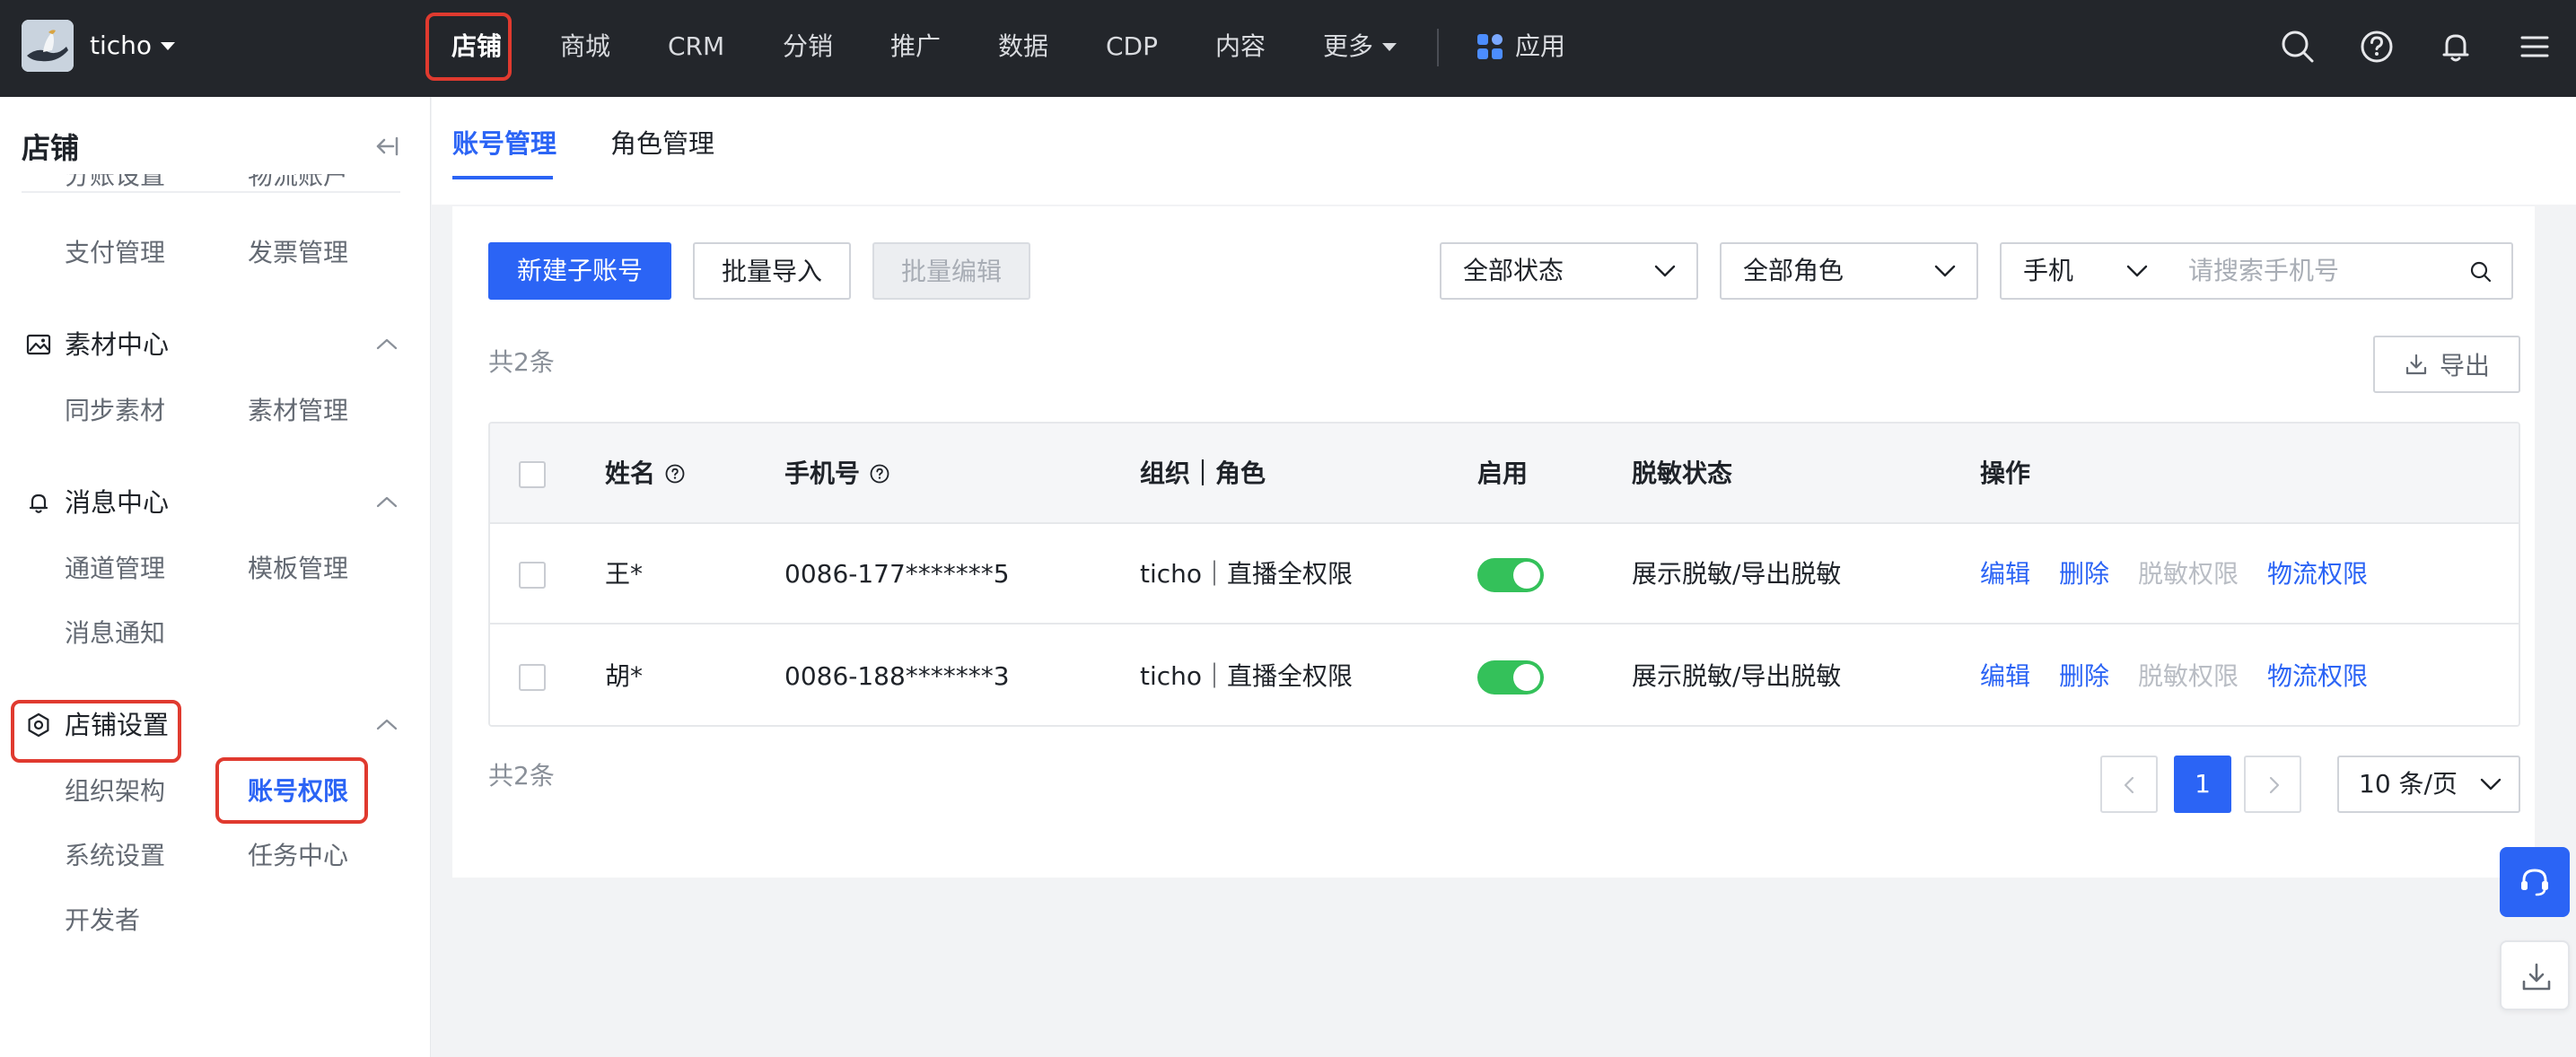 The width and height of the screenshot is (2576, 1057). Describe the element at coordinates (808, 46) in the screenshot. I see `nav-distribution: 分销` at that location.